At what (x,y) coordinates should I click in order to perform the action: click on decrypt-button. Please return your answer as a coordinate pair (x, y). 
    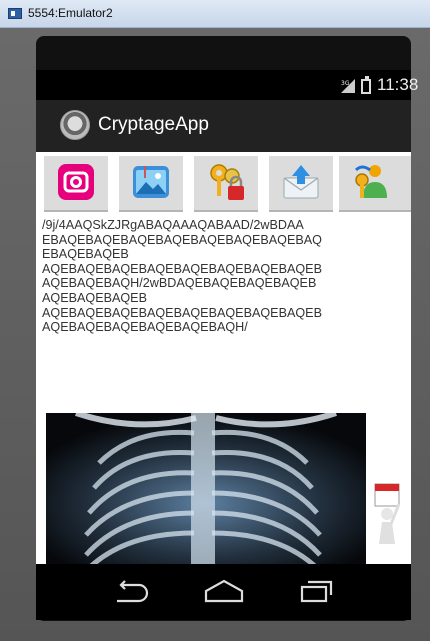
    Looking at the image, I should click on (375, 184).